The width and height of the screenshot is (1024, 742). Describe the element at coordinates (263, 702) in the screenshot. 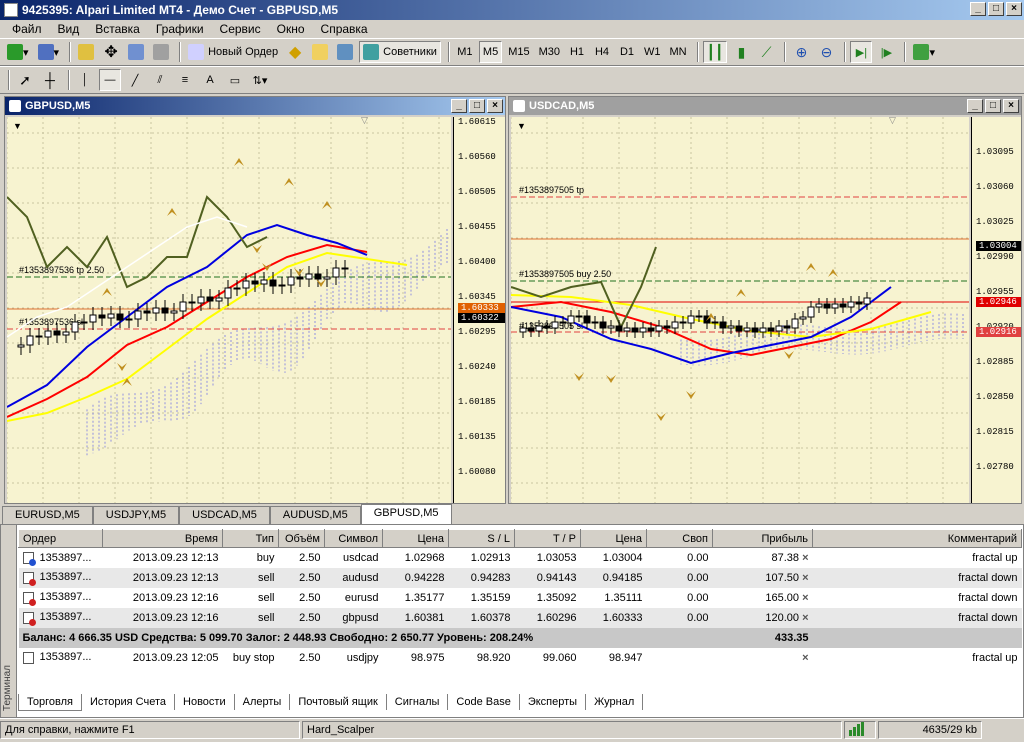

I see `tab-alerts: Алерты` at that location.